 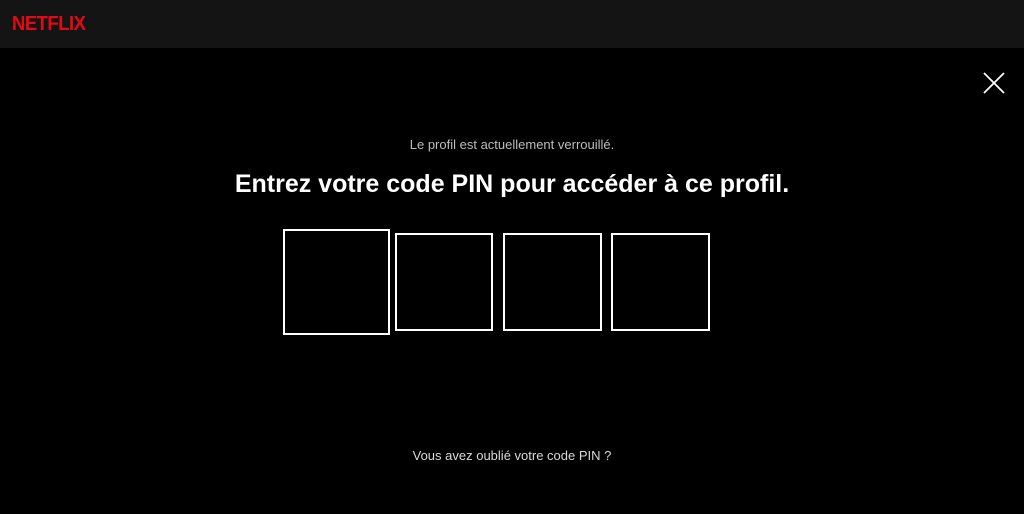 I want to click on close-icon, so click(x=994, y=83).